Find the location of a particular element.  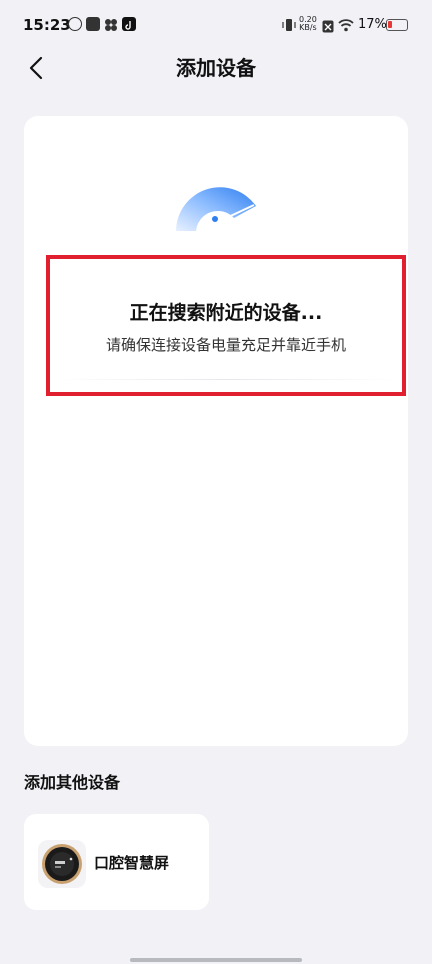

back-button is located at coordinates (37, 69).